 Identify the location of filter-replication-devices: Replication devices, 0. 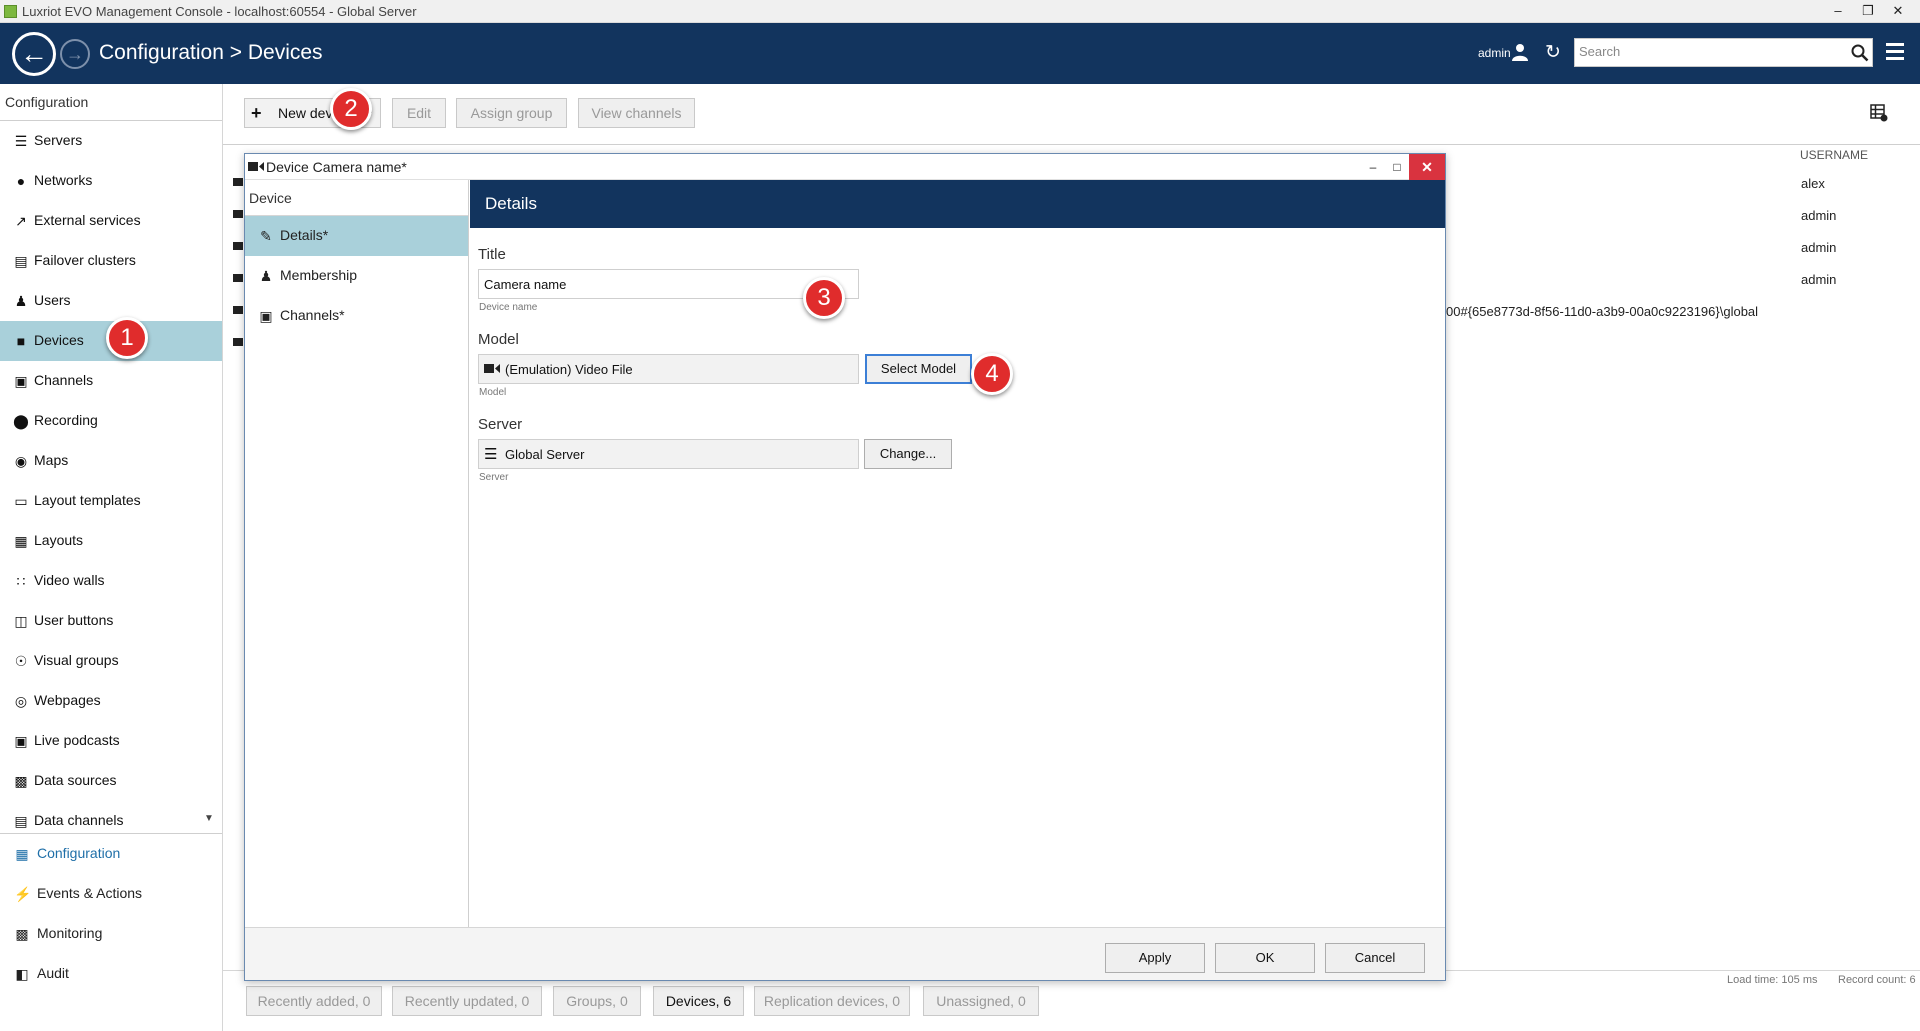
(832, 1001).